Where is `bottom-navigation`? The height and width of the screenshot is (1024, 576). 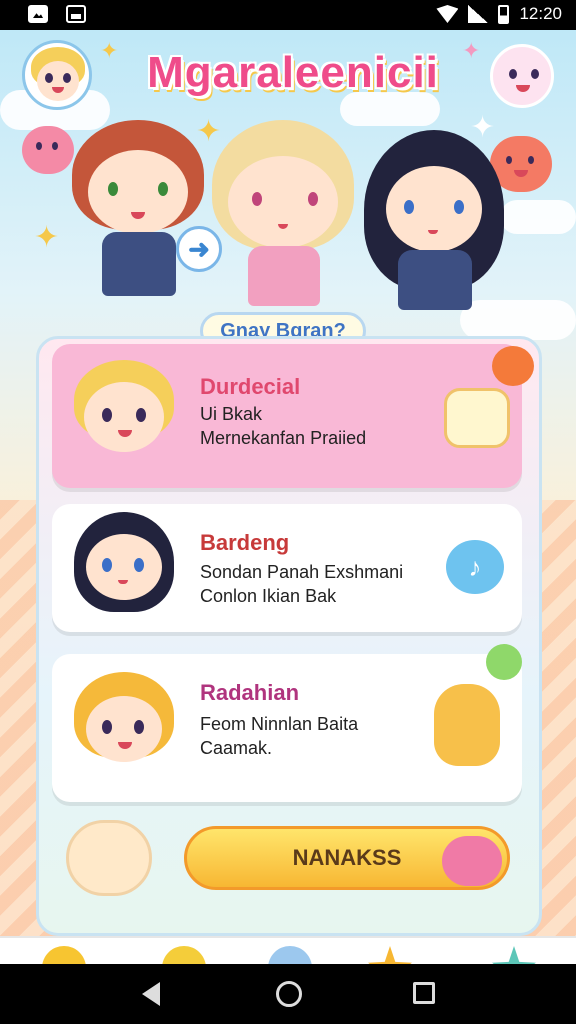
bottom-navigation is located at coordinates (288, 950).